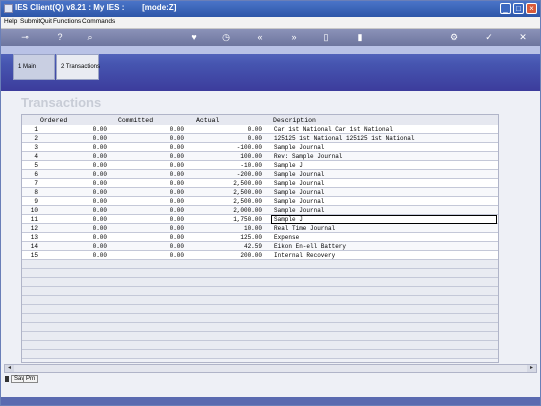 This screenshot has width=541, height=406. What do you see at coordinates (30, 21) in the screenshot?
I see `menu-submit: Submit` at bounding box center [30, 21].